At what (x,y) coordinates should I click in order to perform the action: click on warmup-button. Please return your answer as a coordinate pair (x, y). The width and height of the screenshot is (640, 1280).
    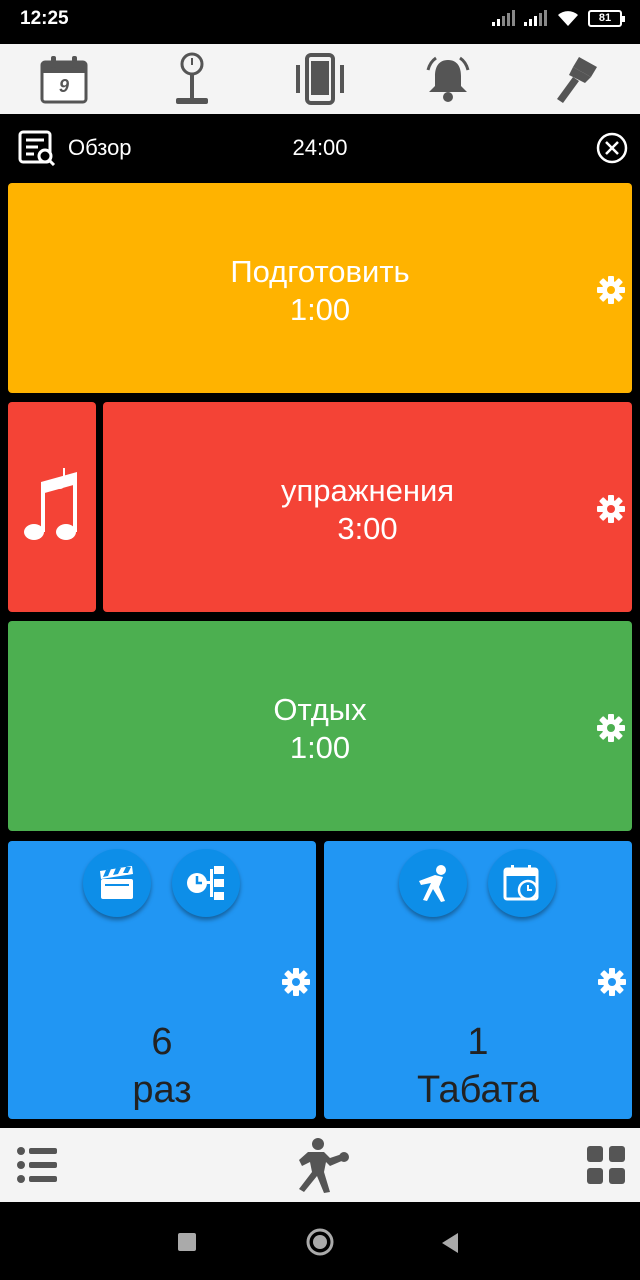
    Looking at the image, I should click on (433, 883).